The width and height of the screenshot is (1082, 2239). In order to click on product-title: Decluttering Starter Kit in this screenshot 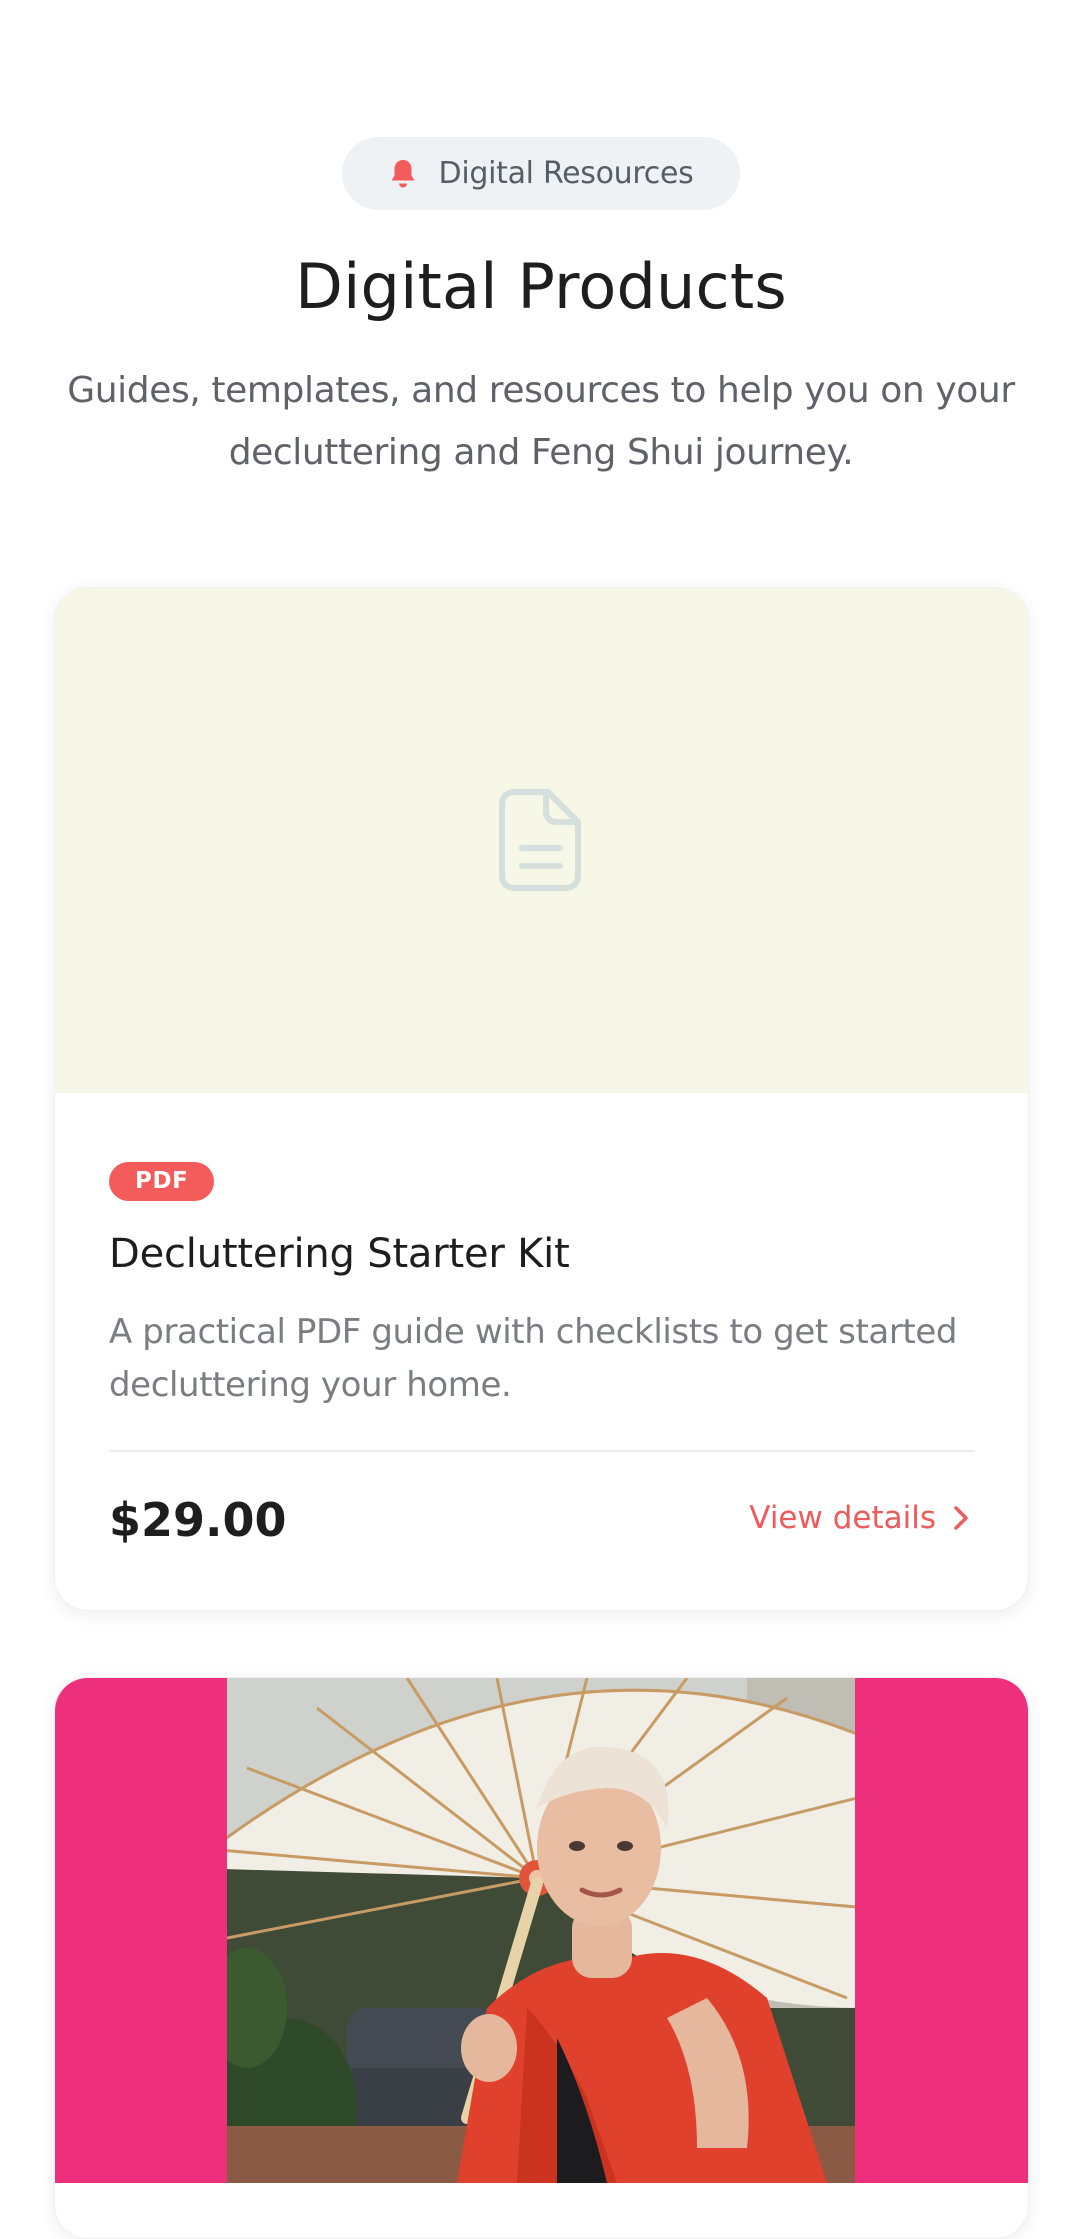, I will do `click(339, 1254)`.